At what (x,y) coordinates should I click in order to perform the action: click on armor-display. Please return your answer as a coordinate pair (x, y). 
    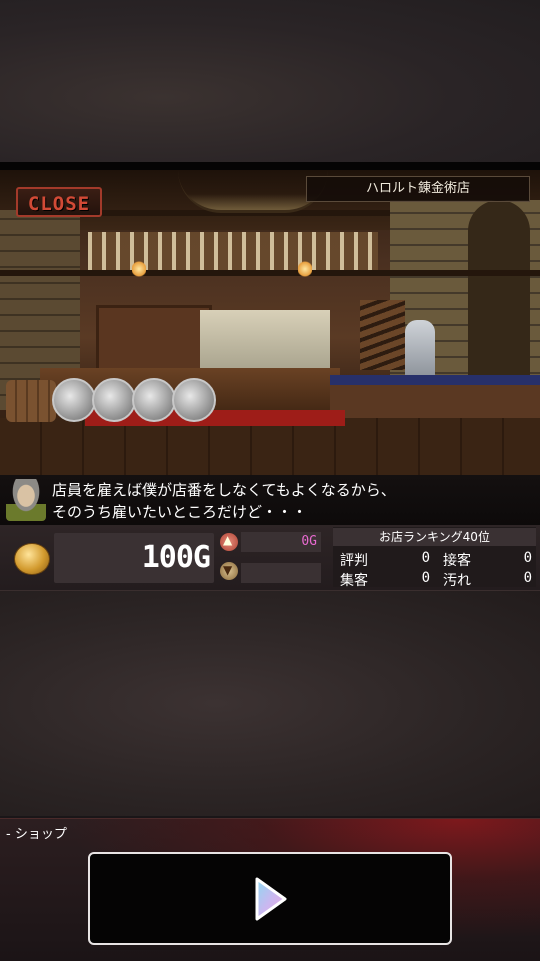
    Looking at the image, I should click on (420, 350).